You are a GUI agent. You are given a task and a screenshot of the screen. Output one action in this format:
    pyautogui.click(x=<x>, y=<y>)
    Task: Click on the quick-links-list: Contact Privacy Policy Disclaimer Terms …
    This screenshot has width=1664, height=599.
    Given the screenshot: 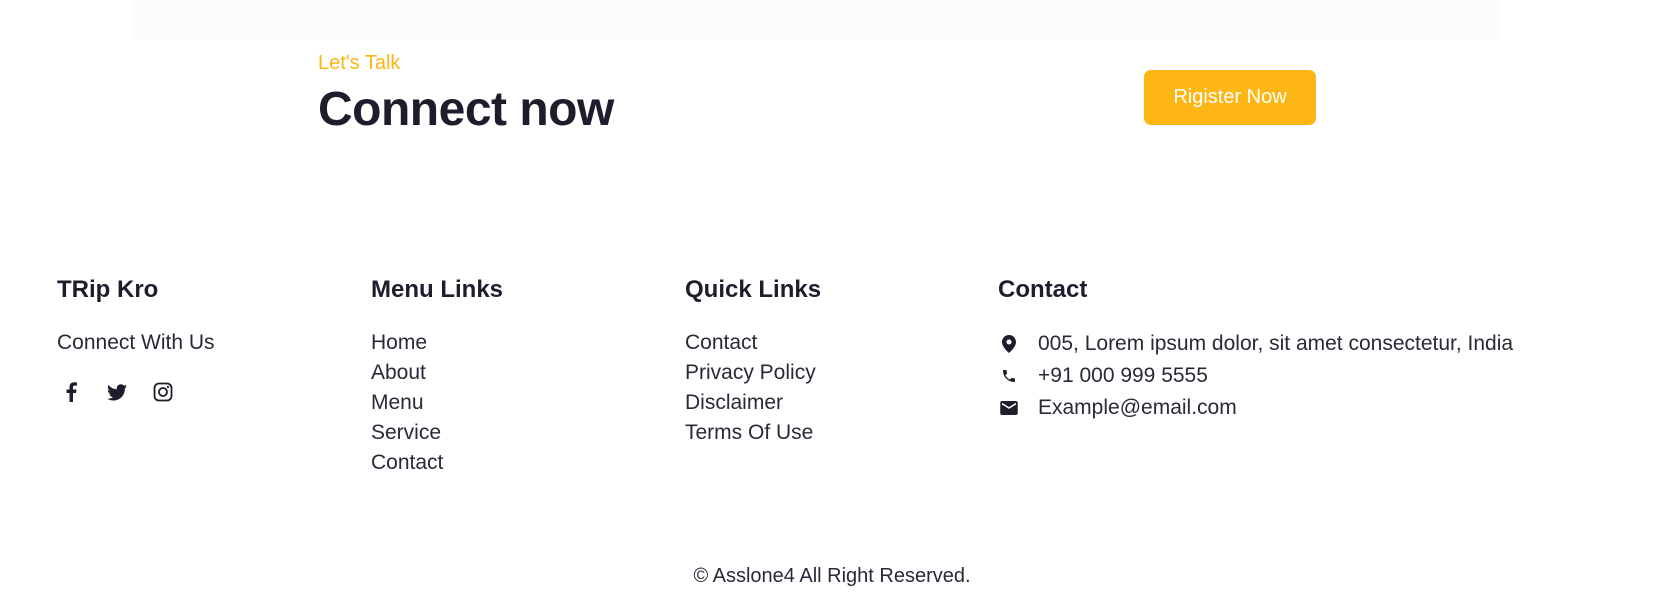 What is the action you would take?
    pyautogui.click(x=753, y=388)
    